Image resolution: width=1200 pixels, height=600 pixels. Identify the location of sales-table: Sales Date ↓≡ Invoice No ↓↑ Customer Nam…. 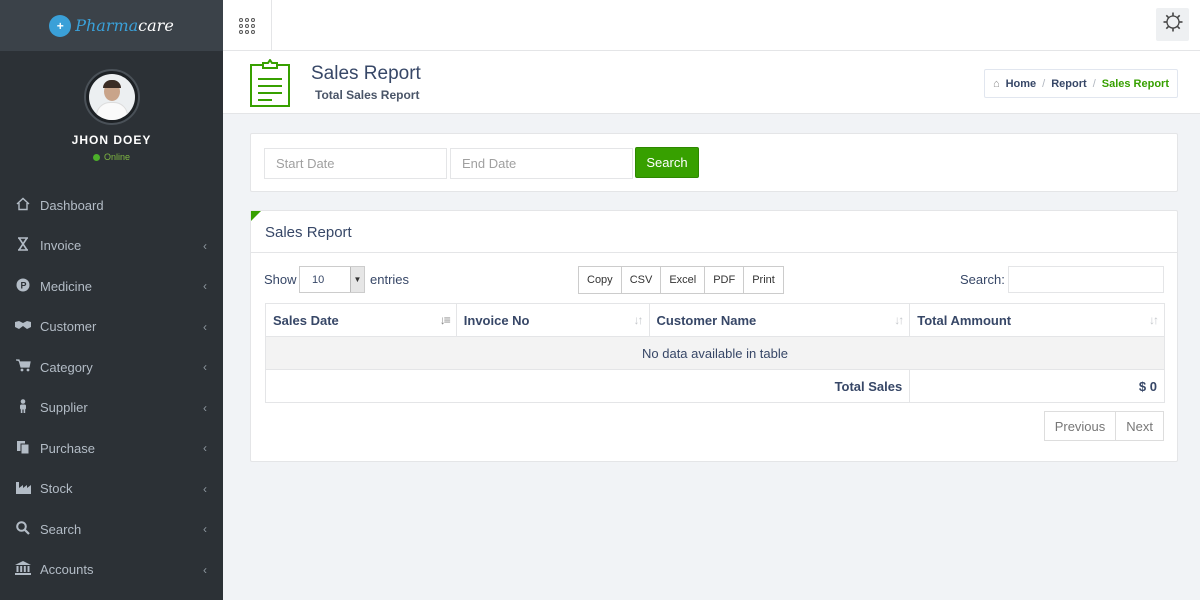
(714, 353).